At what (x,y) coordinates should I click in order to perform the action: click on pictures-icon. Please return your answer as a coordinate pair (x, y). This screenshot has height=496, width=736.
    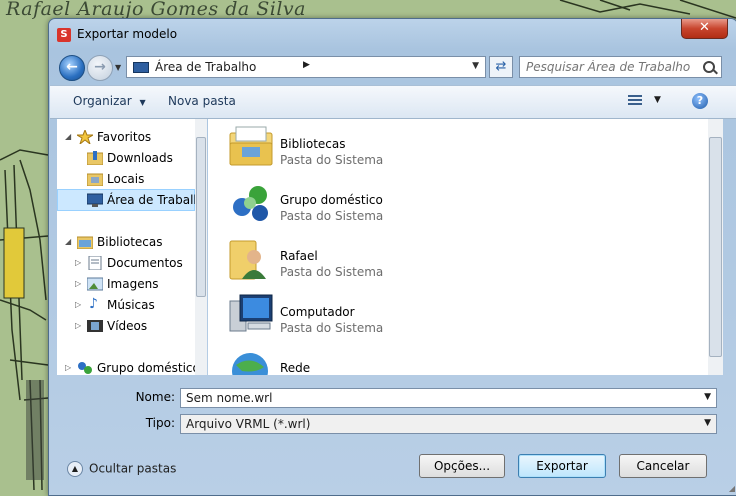
    Looking at the image, I should click on (95, 284).